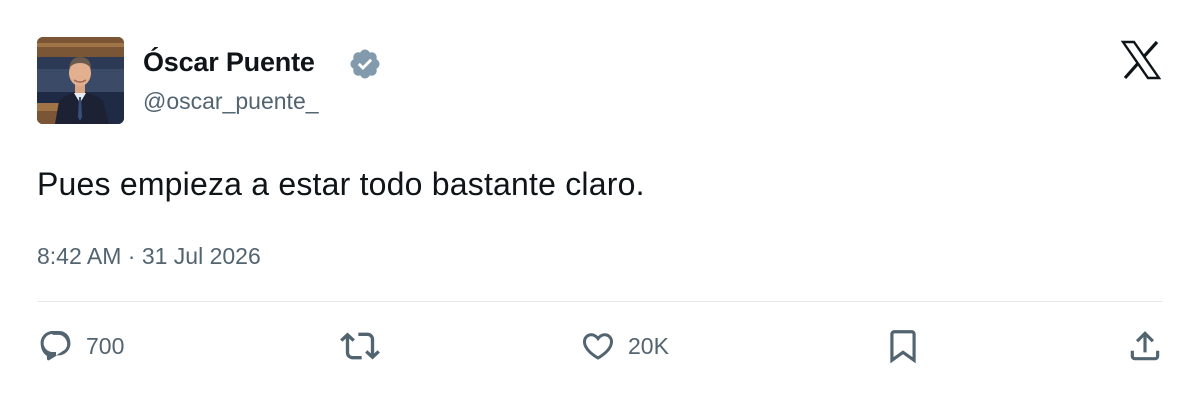 Image resolution: width=1200 pixels, height=403 pixels. Describe the element at coordinates (648, 346) in the screenshot. I see `like-count: 20K` at that location.